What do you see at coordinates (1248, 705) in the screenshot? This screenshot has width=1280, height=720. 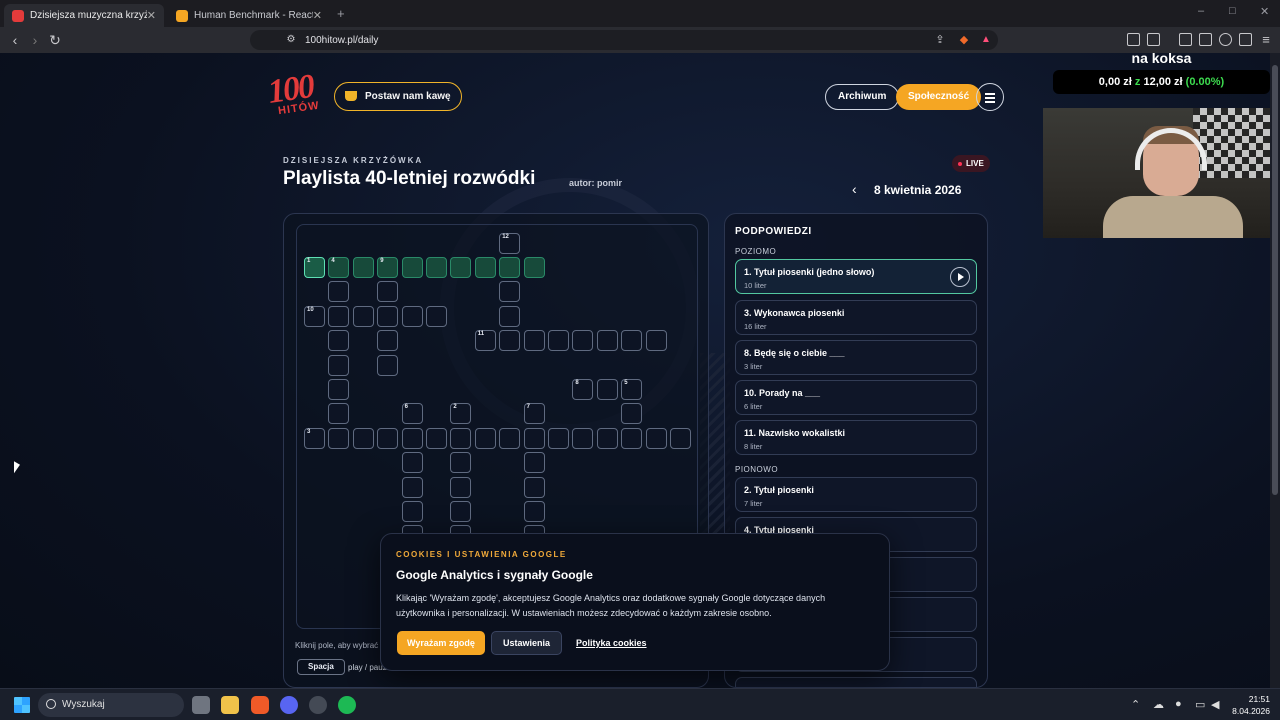 I see `taskbar-clock: 21:51 8.04.2026` at bounding box center [1248, 705].